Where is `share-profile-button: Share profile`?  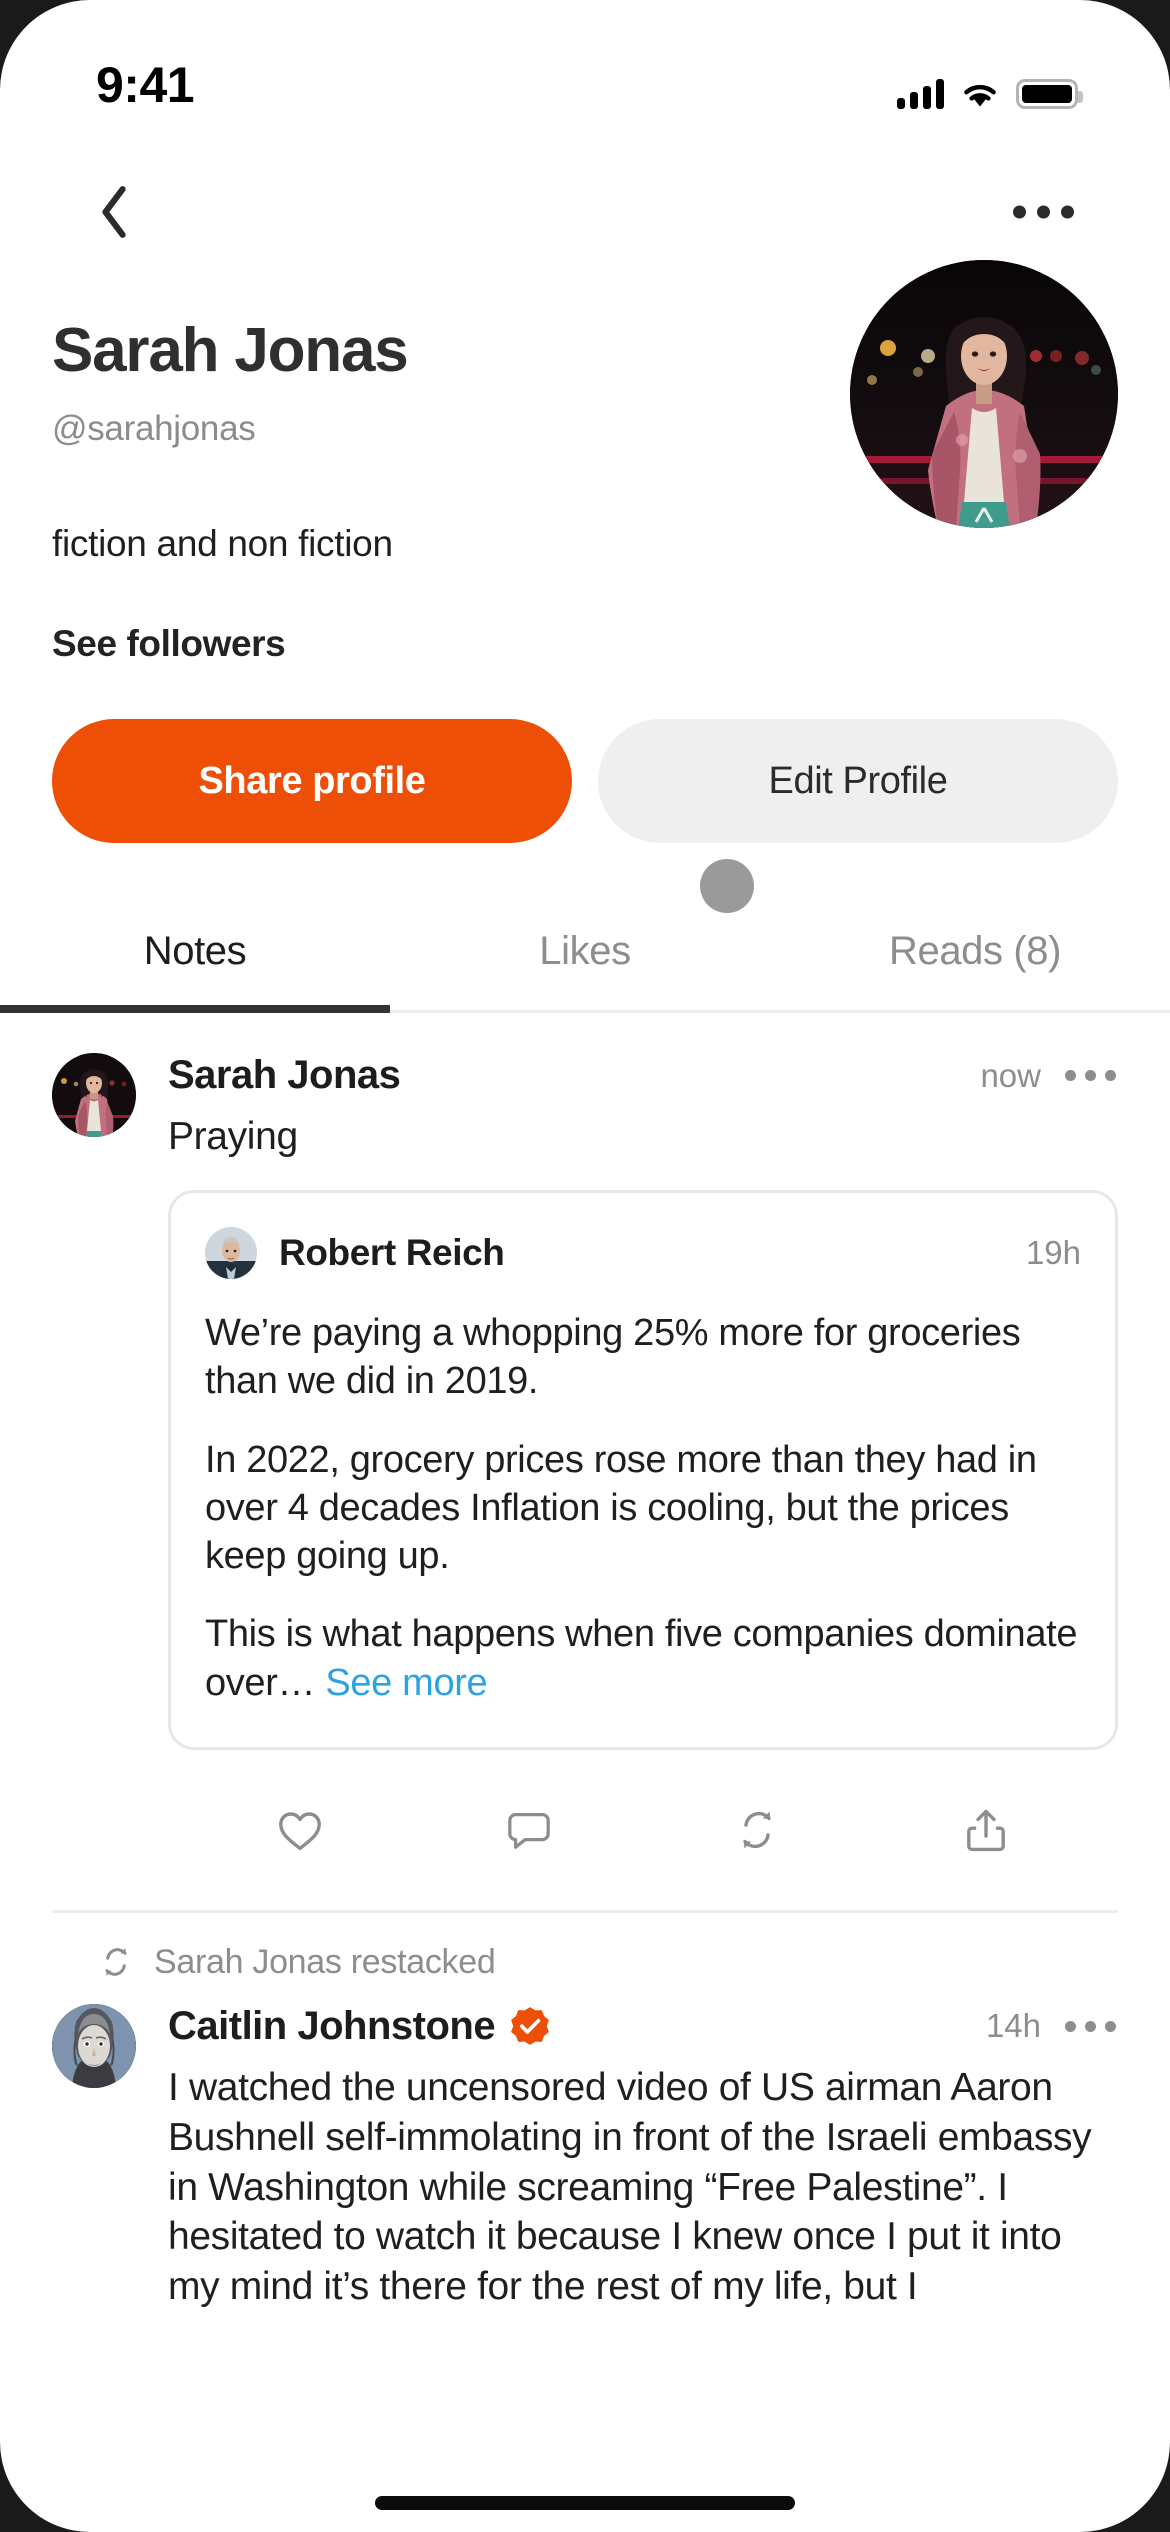 share-profile-button: Share profile is located at coordinates (312, 781).